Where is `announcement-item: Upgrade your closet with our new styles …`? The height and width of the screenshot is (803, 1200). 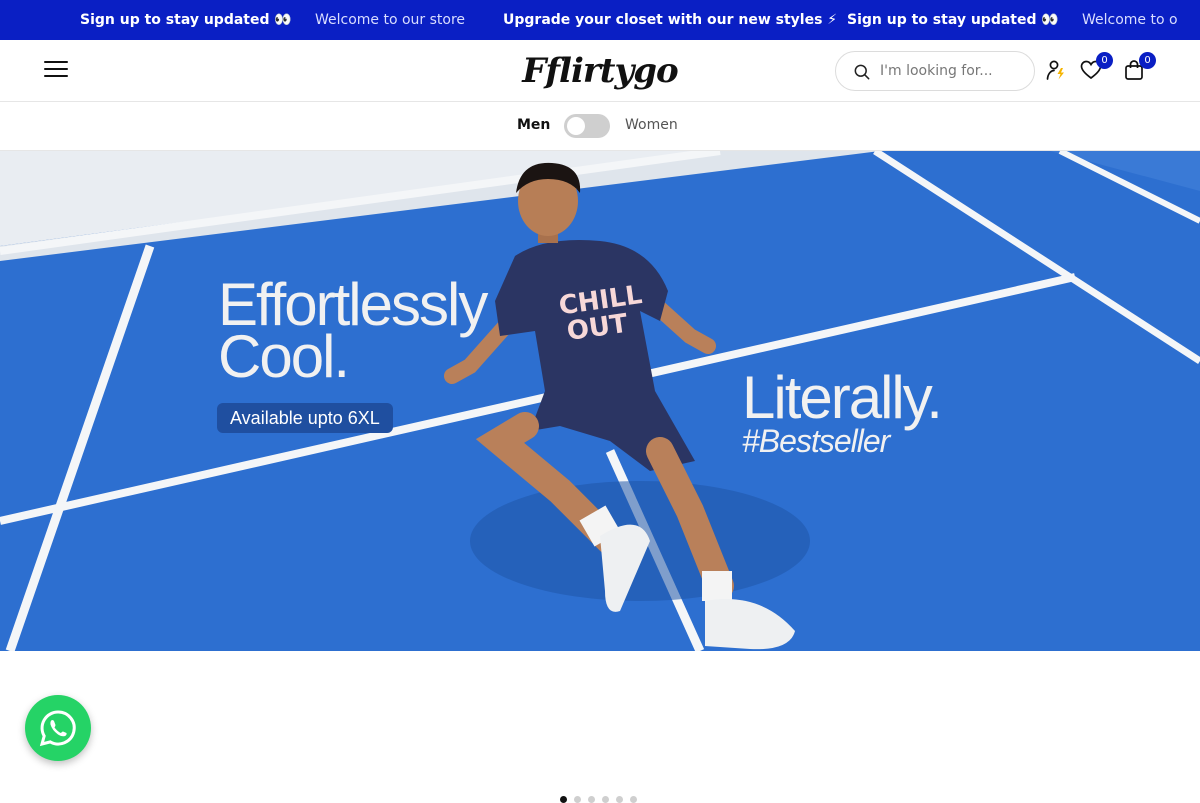 announcement-item: Upgrade your closet with our new styles … is located at coordinates (670, 20).